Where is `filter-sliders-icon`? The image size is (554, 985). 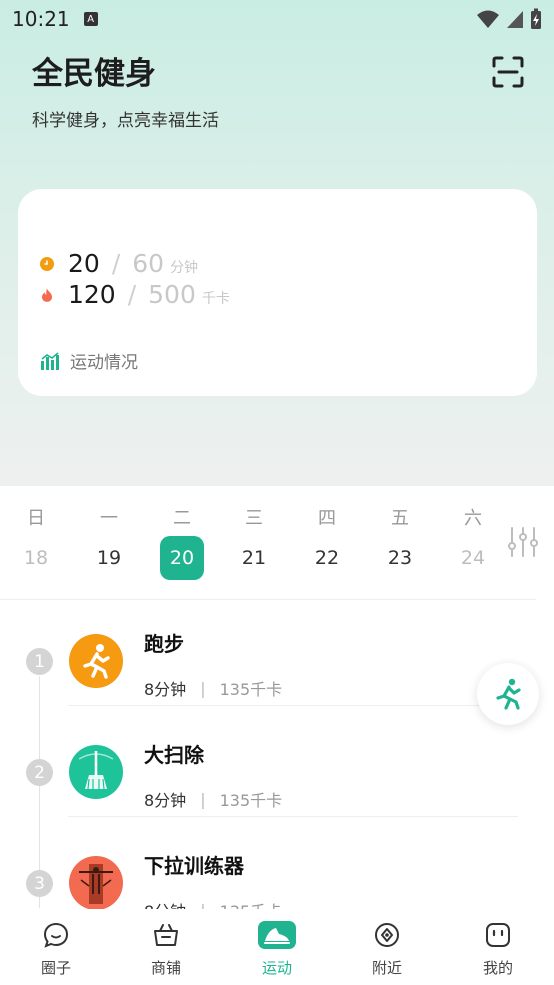 filter-sliders-icon is located at coordinates (523, 542).